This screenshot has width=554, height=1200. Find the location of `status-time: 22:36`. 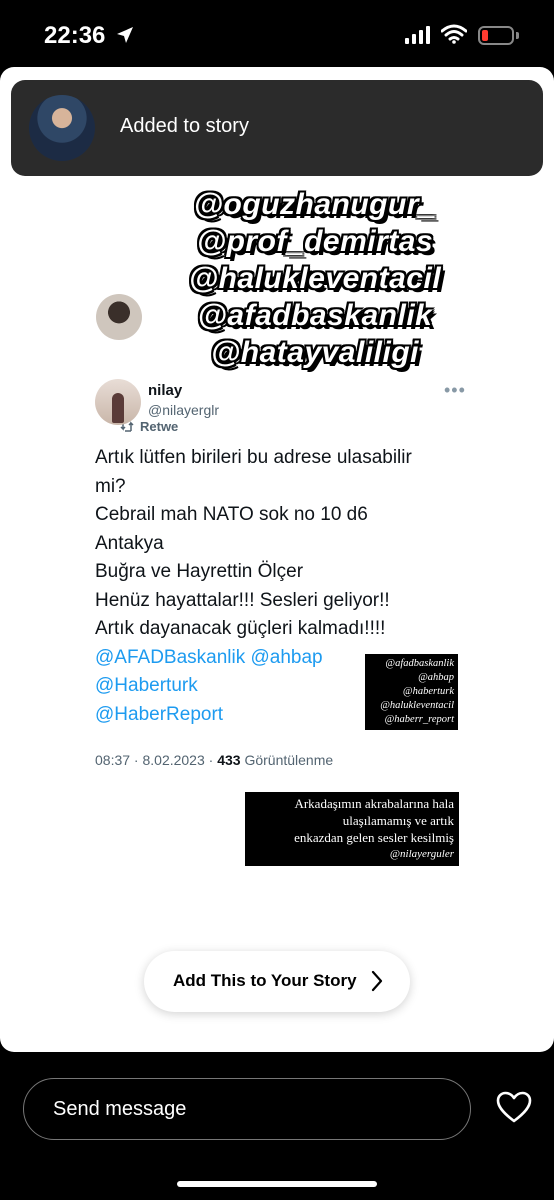

status-time: 22:36 is located at coordinates (75, 35).